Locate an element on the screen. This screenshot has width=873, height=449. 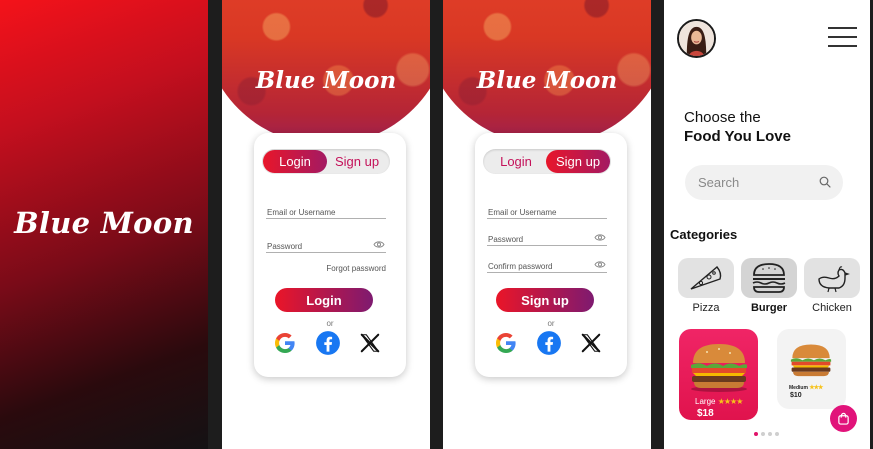
category-pizza is located at coordinates (706, 278).